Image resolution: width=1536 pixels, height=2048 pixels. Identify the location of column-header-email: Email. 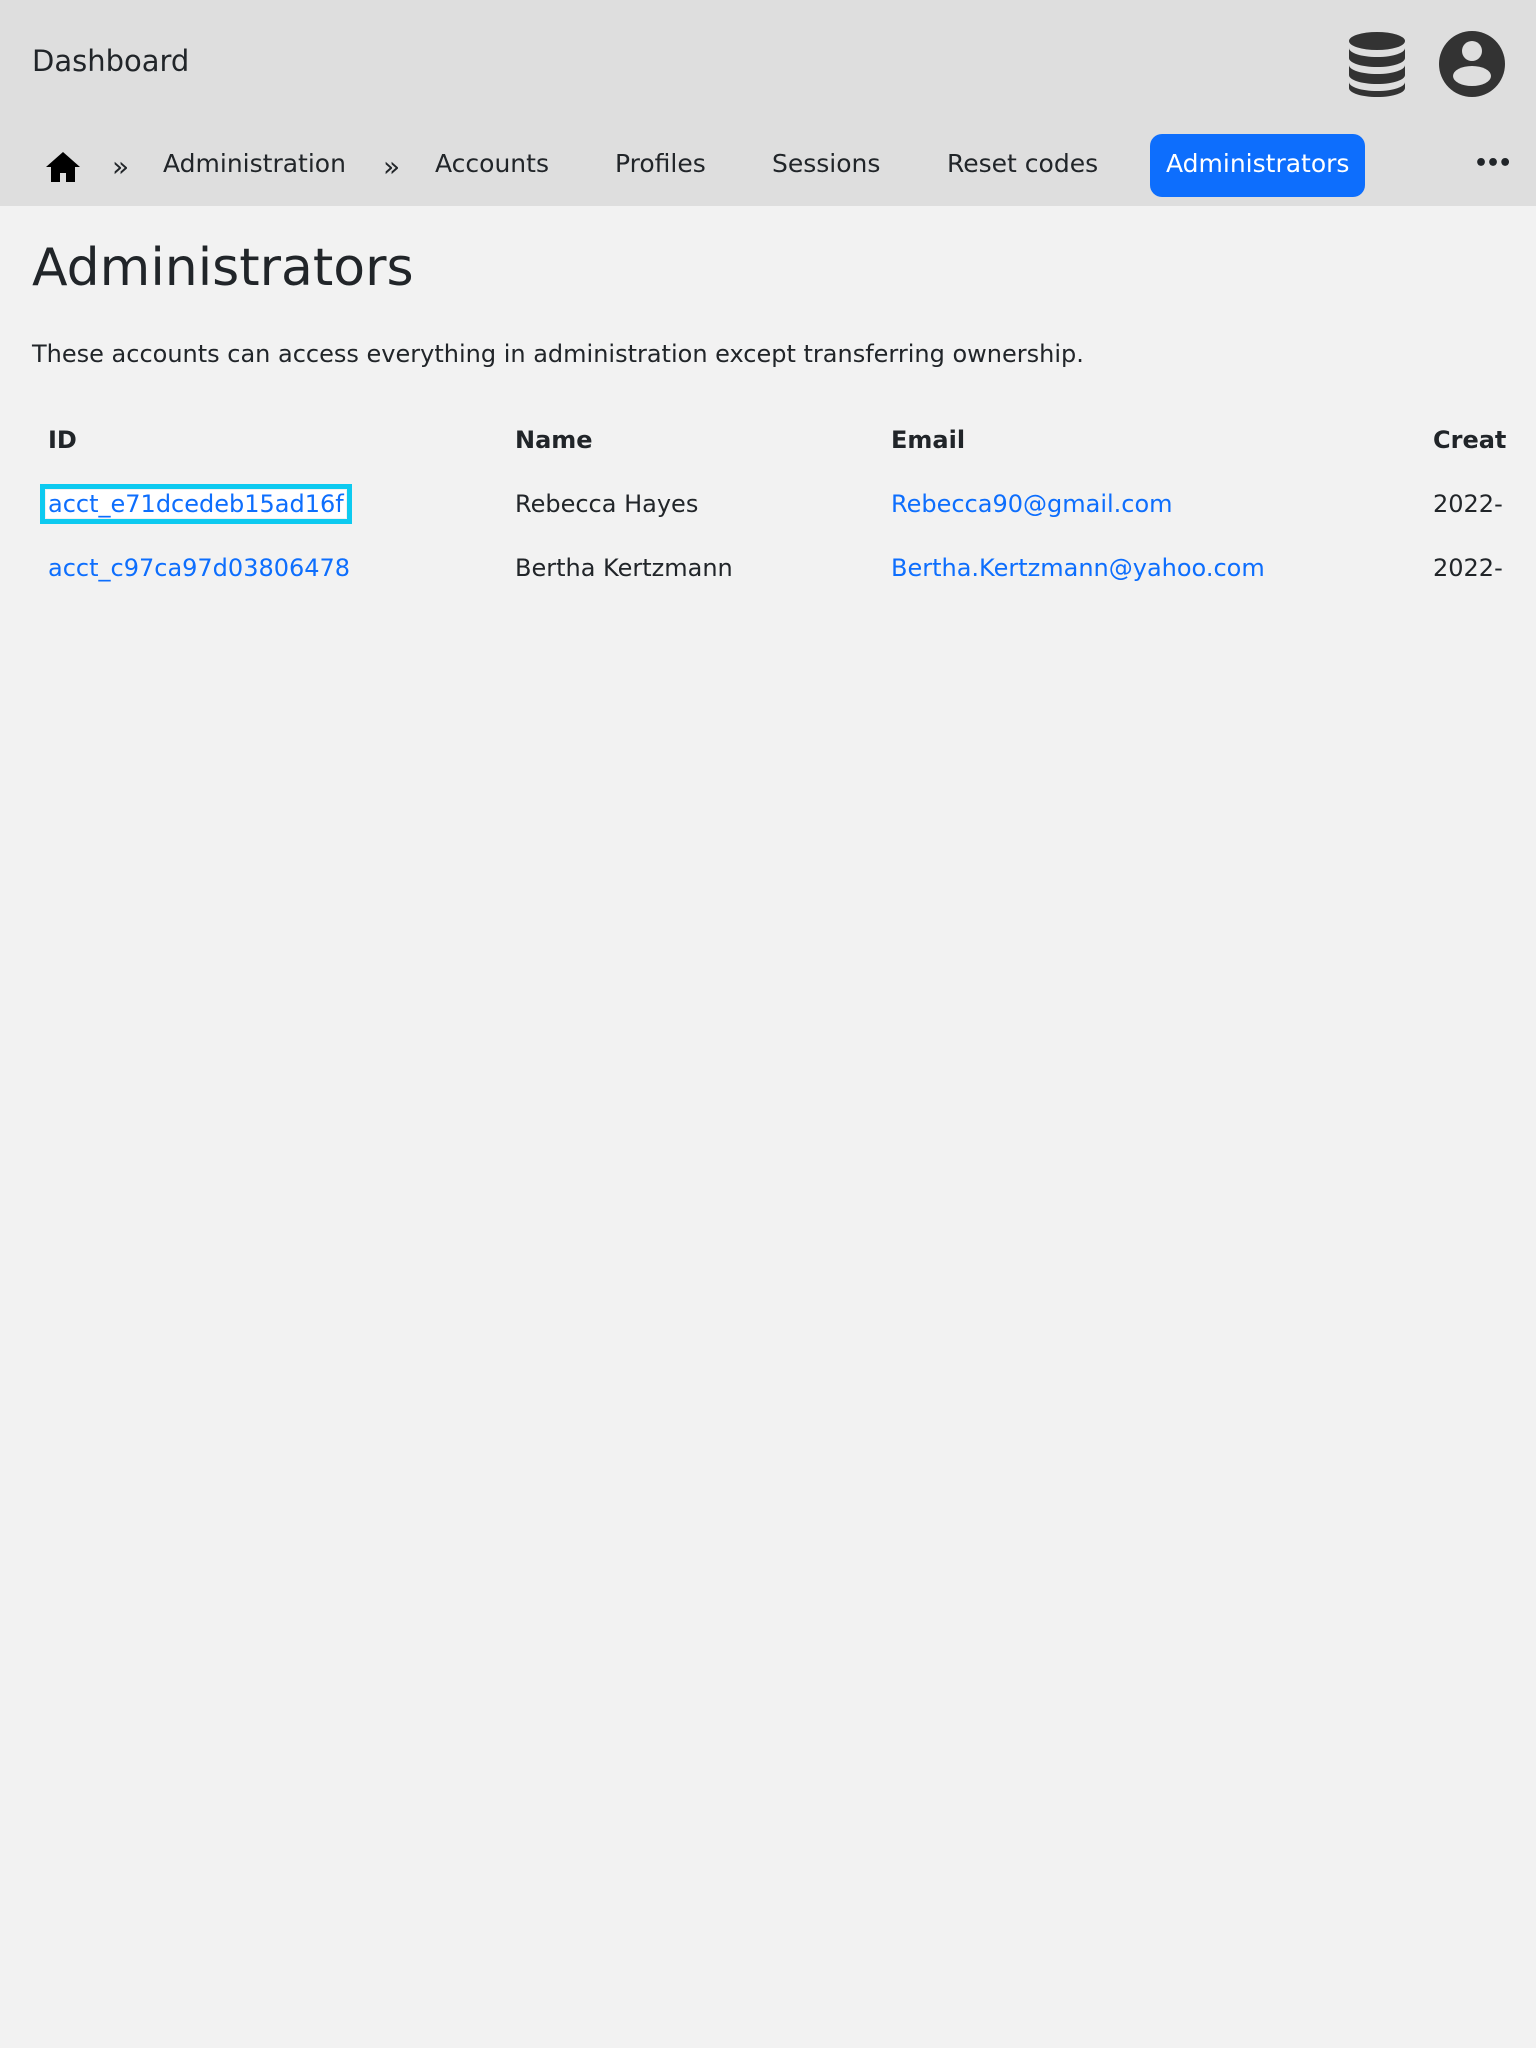
(928, 440).